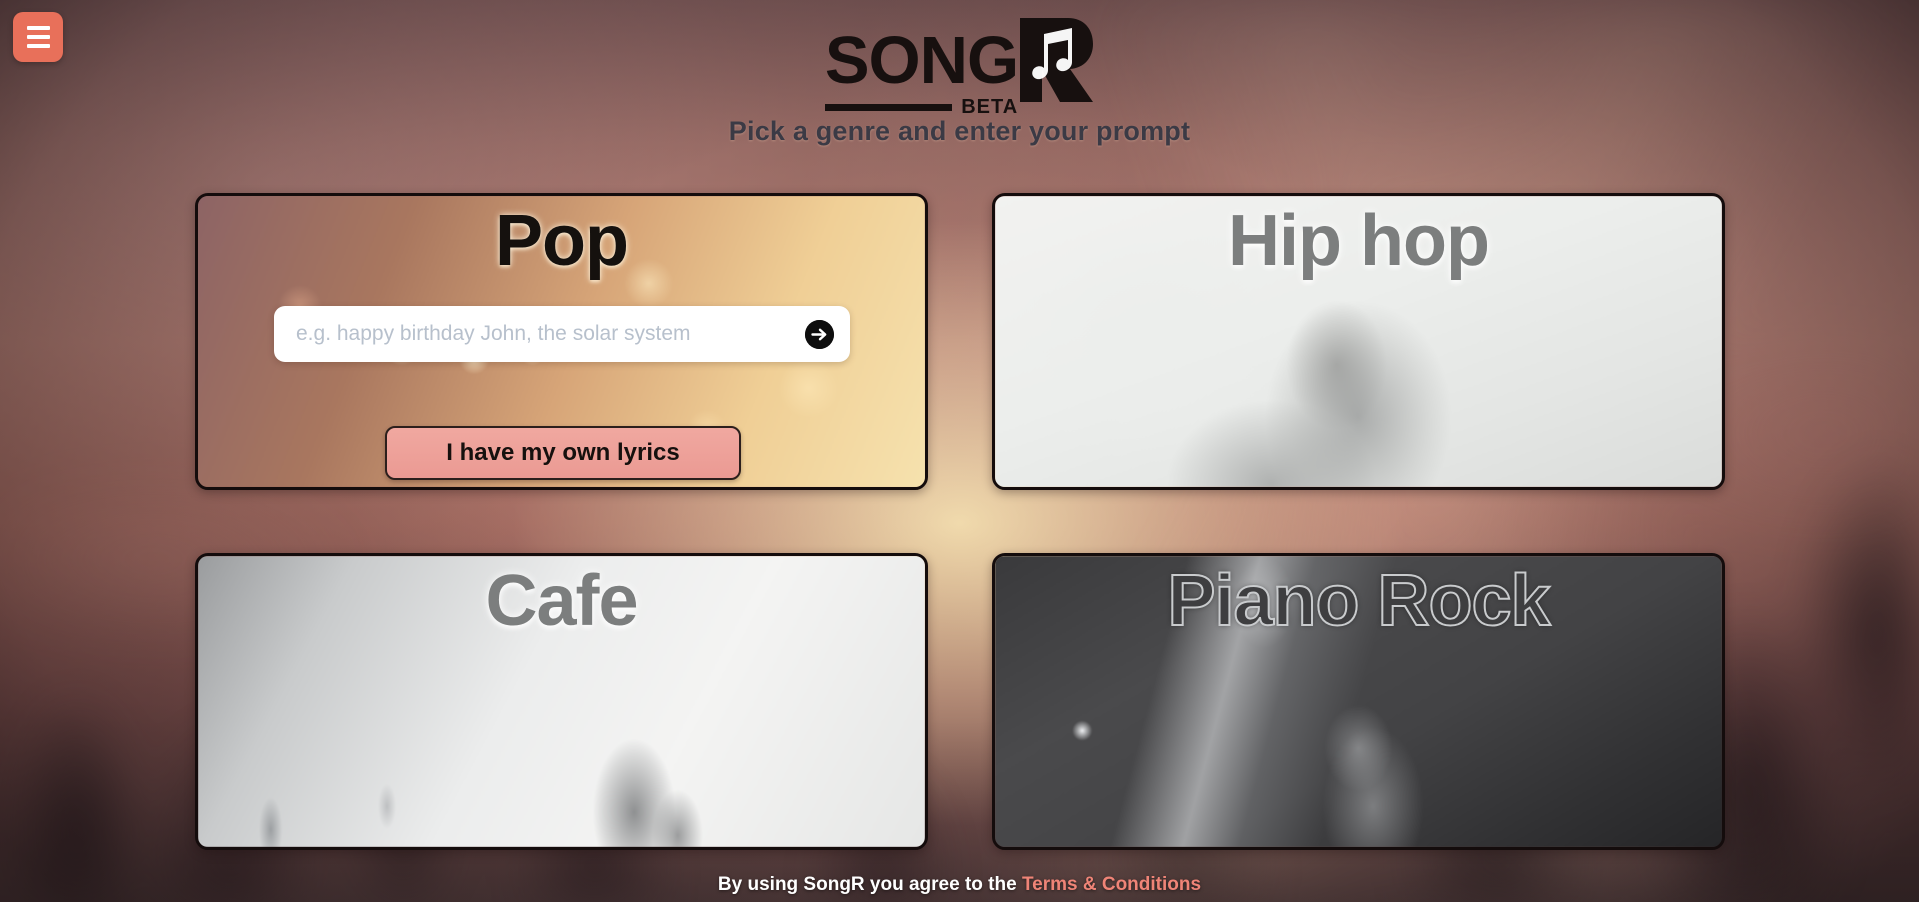  I want to click on logo-wordmark: SONG BETA, so click(921, 66).